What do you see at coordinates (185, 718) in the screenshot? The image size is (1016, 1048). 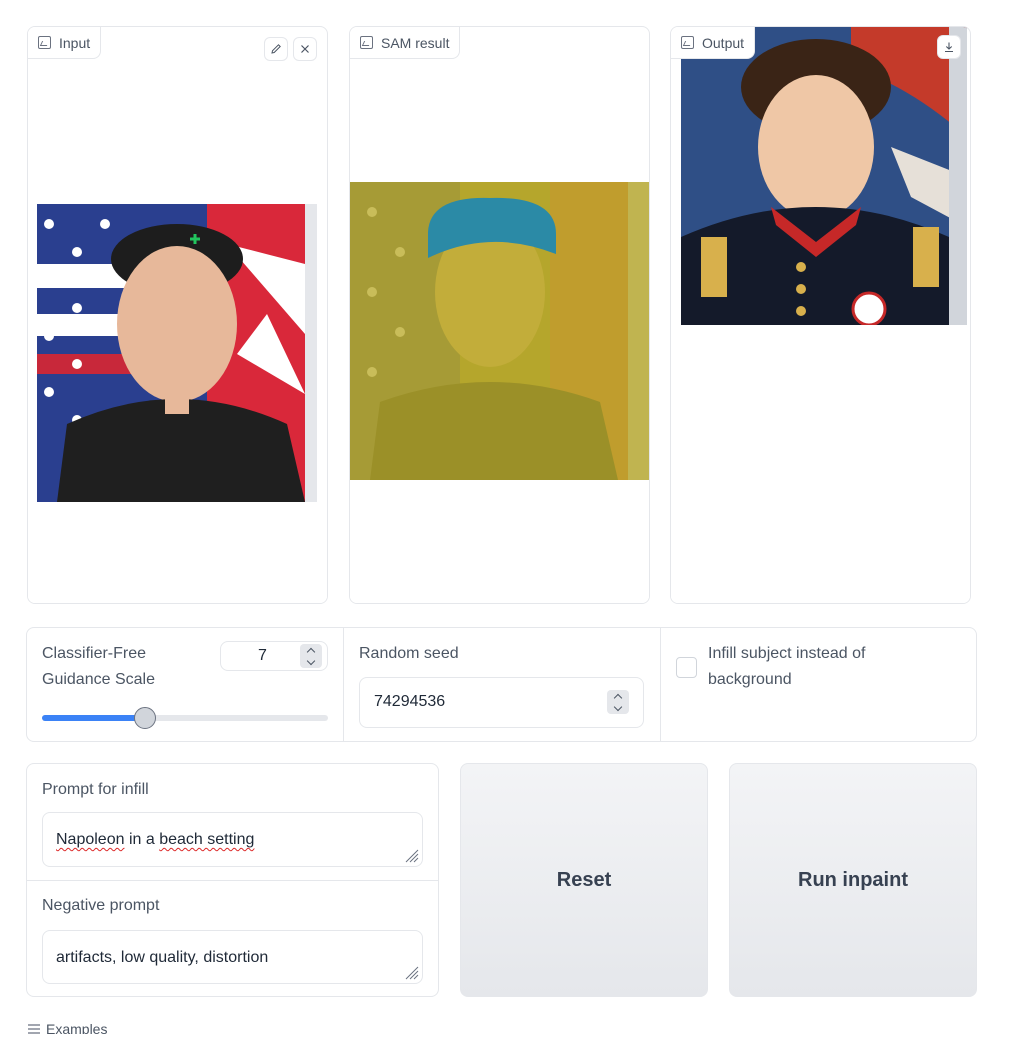 I see `cfg-slider-track` at bounding box center [185, 718].